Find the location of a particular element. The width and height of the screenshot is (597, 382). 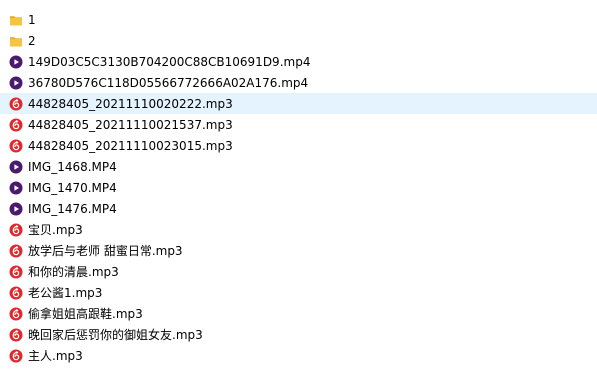

list-item: 2 is located at coordinates (298, 40).